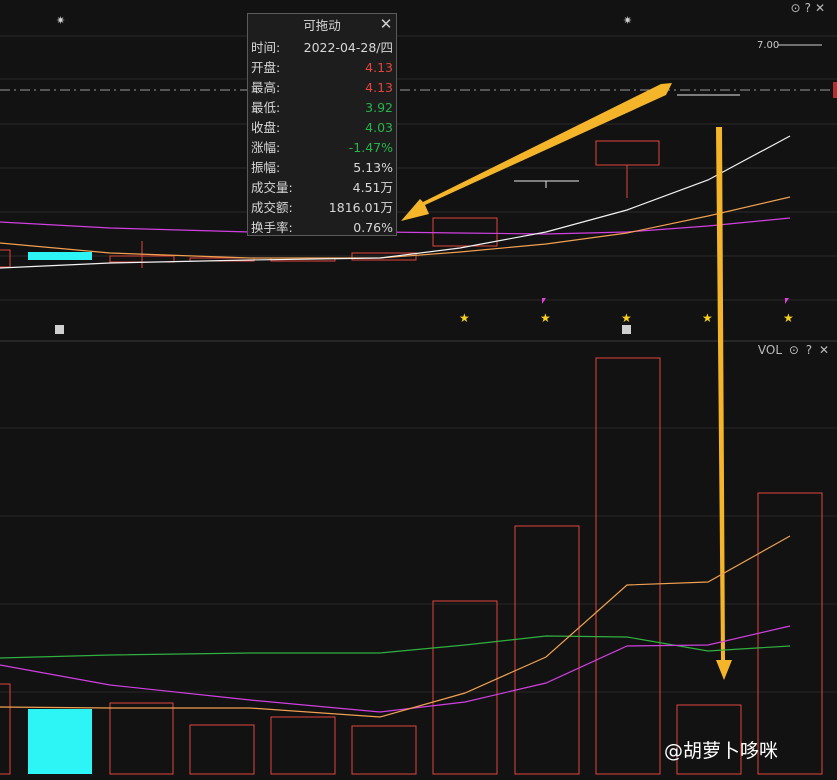 The height and width of the screenshot is (780, 837). I want to click on tooltip-row-value: 3.92, so click(379, 107).